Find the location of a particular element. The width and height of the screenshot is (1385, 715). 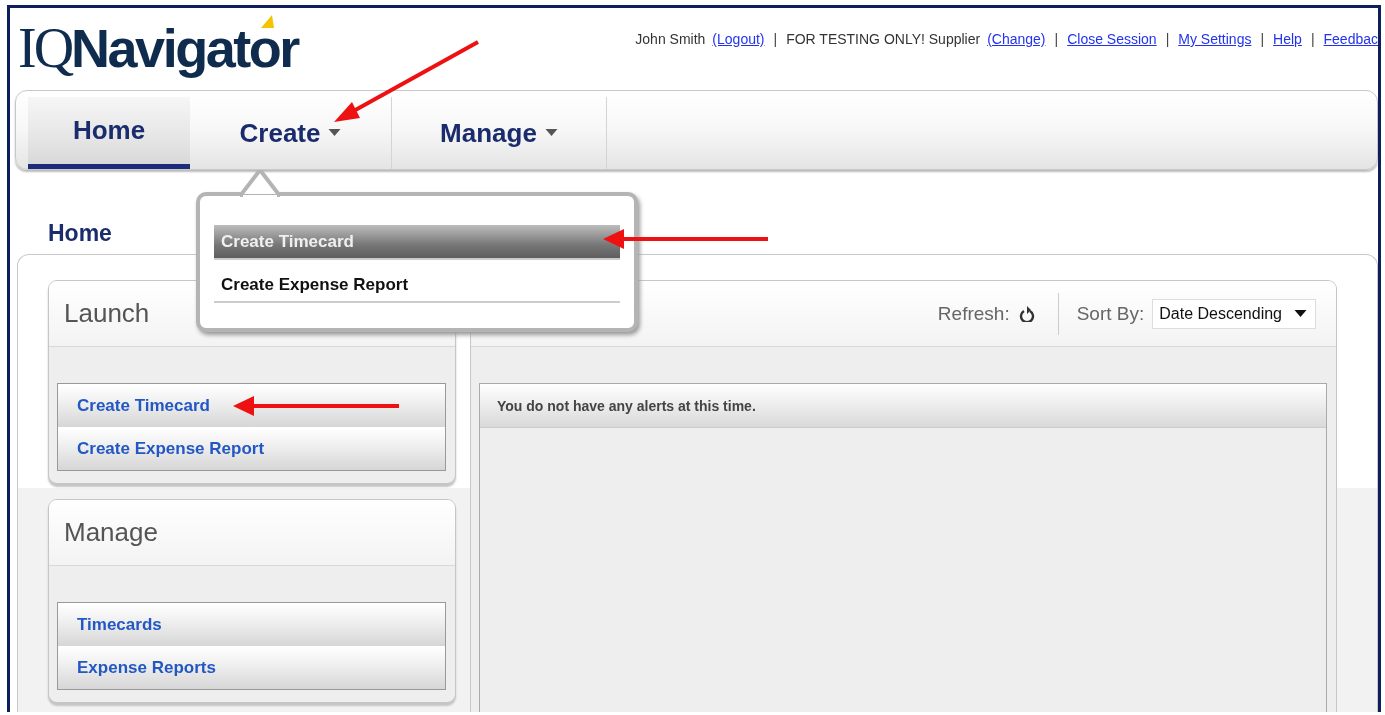

header-text: John Smith is located at coordinates (670, 39).